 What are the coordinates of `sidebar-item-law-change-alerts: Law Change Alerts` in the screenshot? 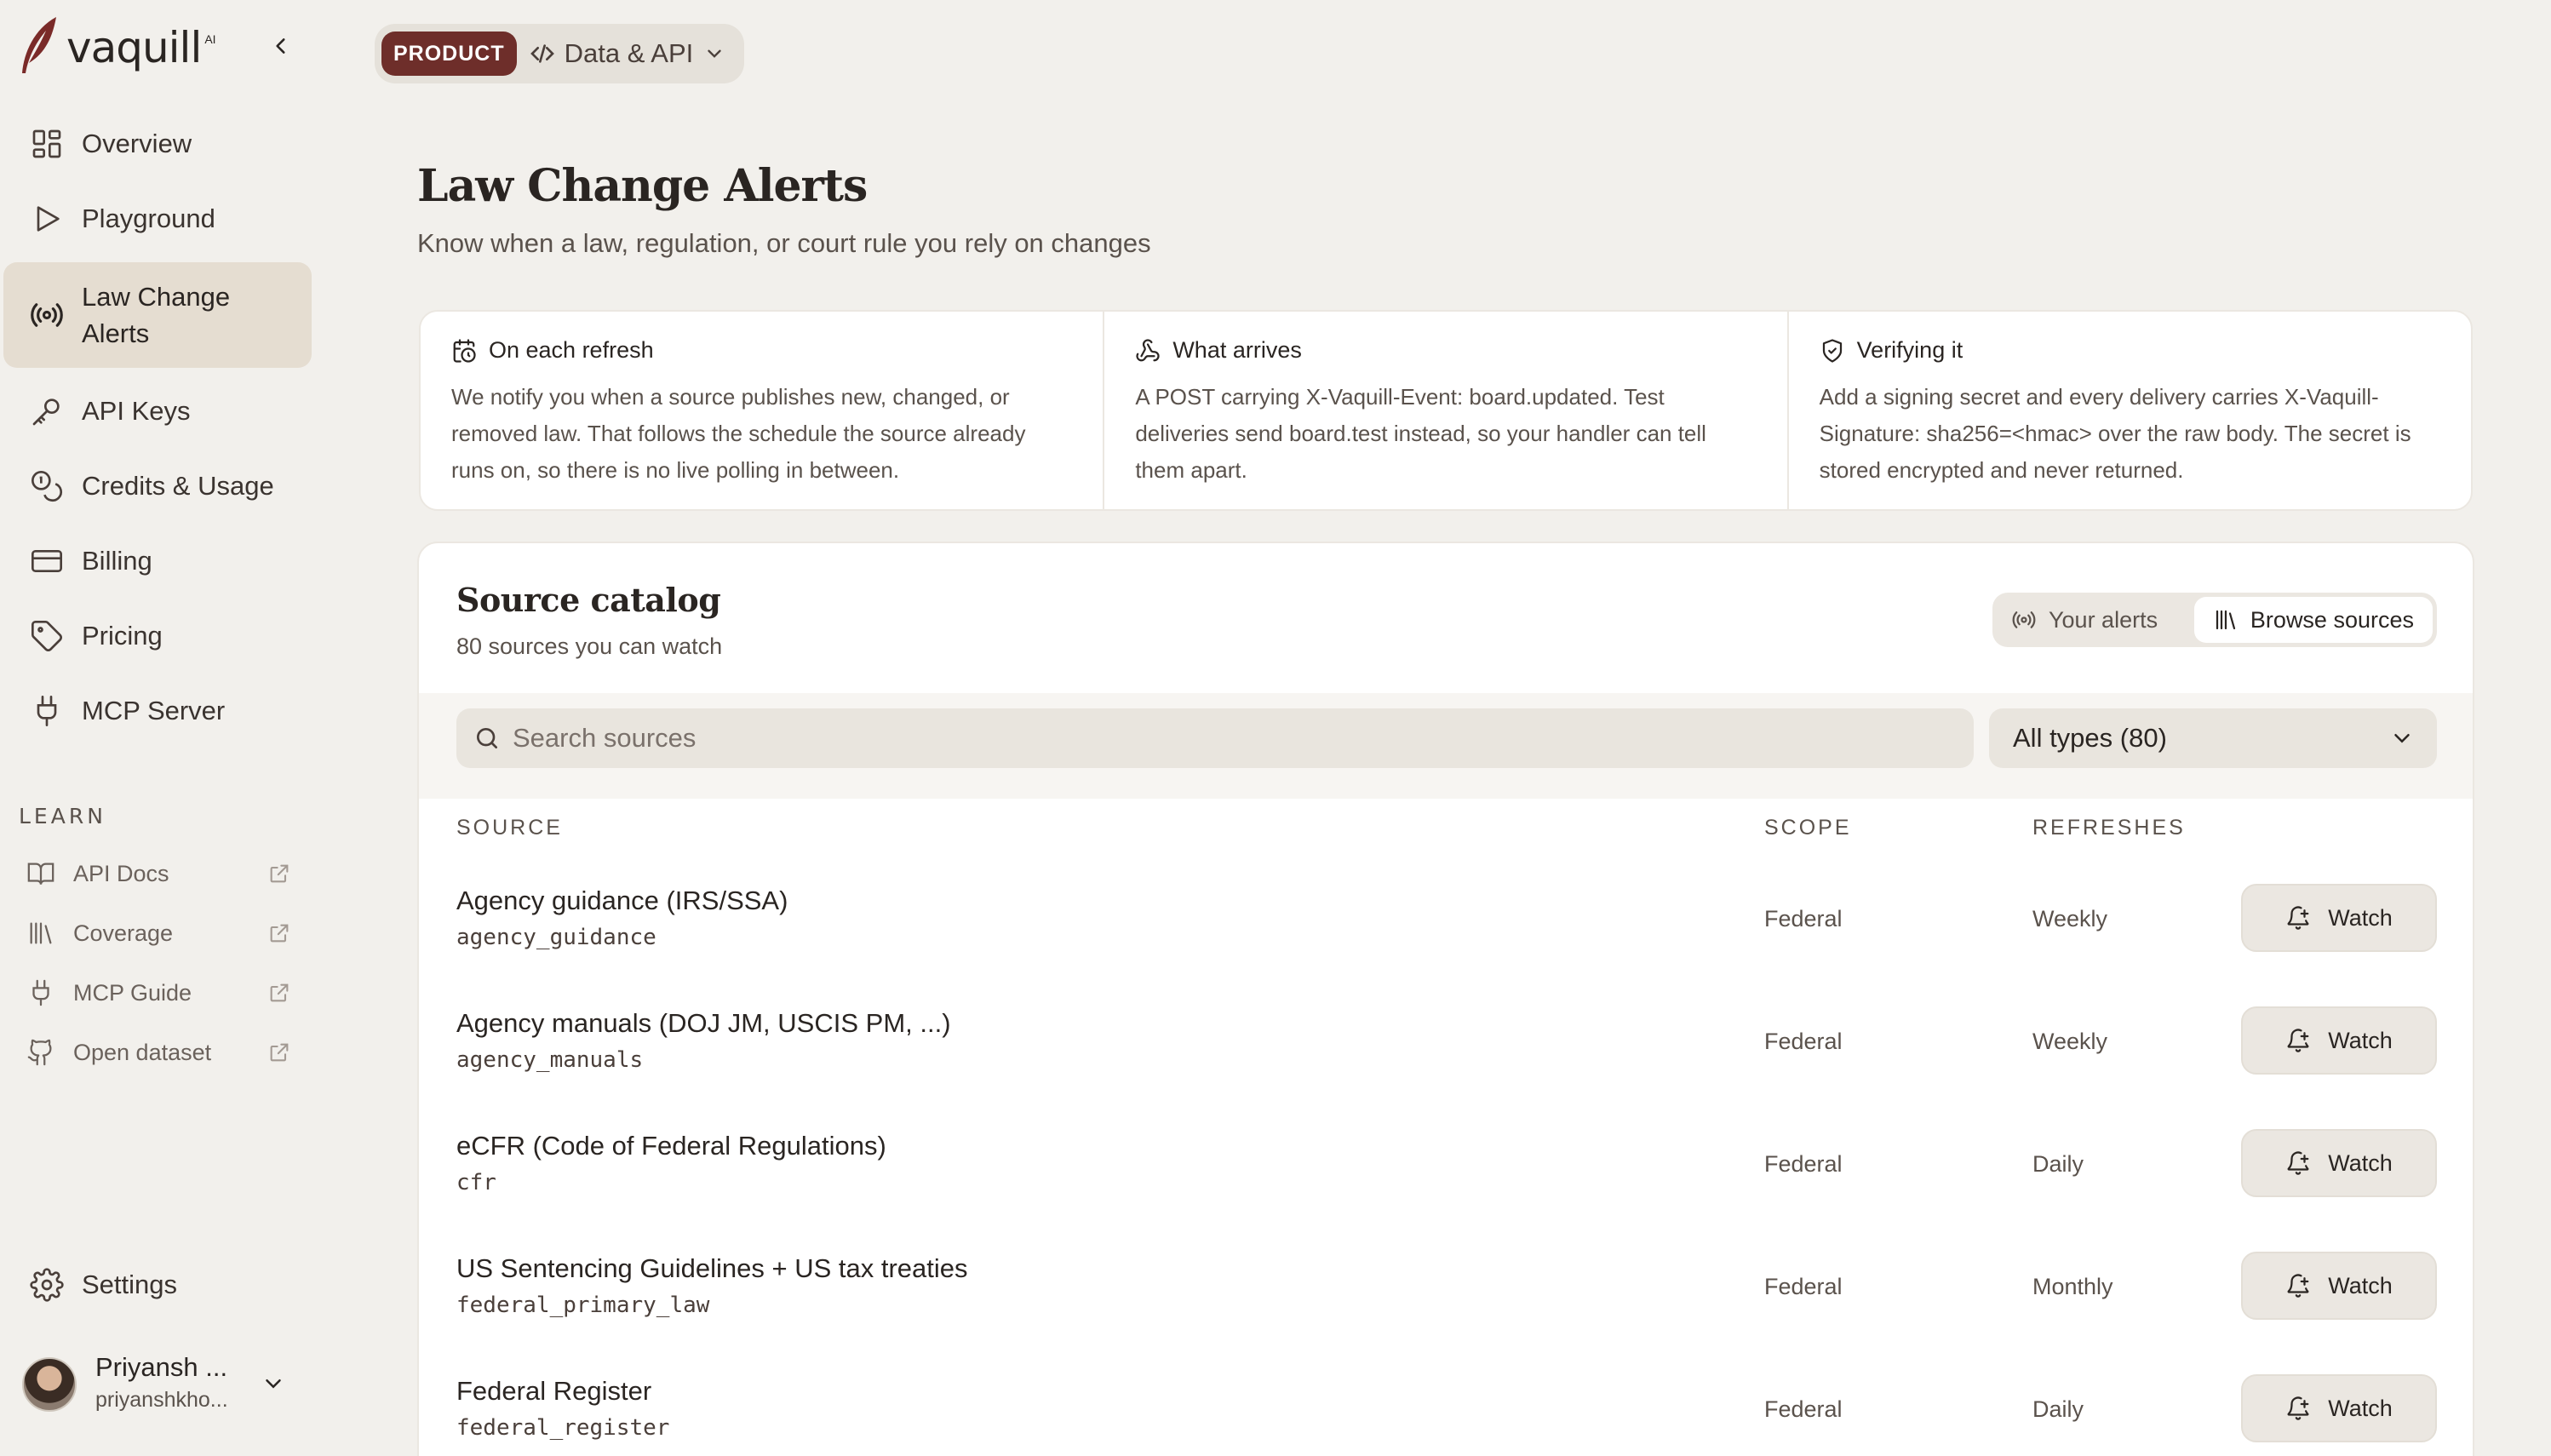 It's located at (157, 315).